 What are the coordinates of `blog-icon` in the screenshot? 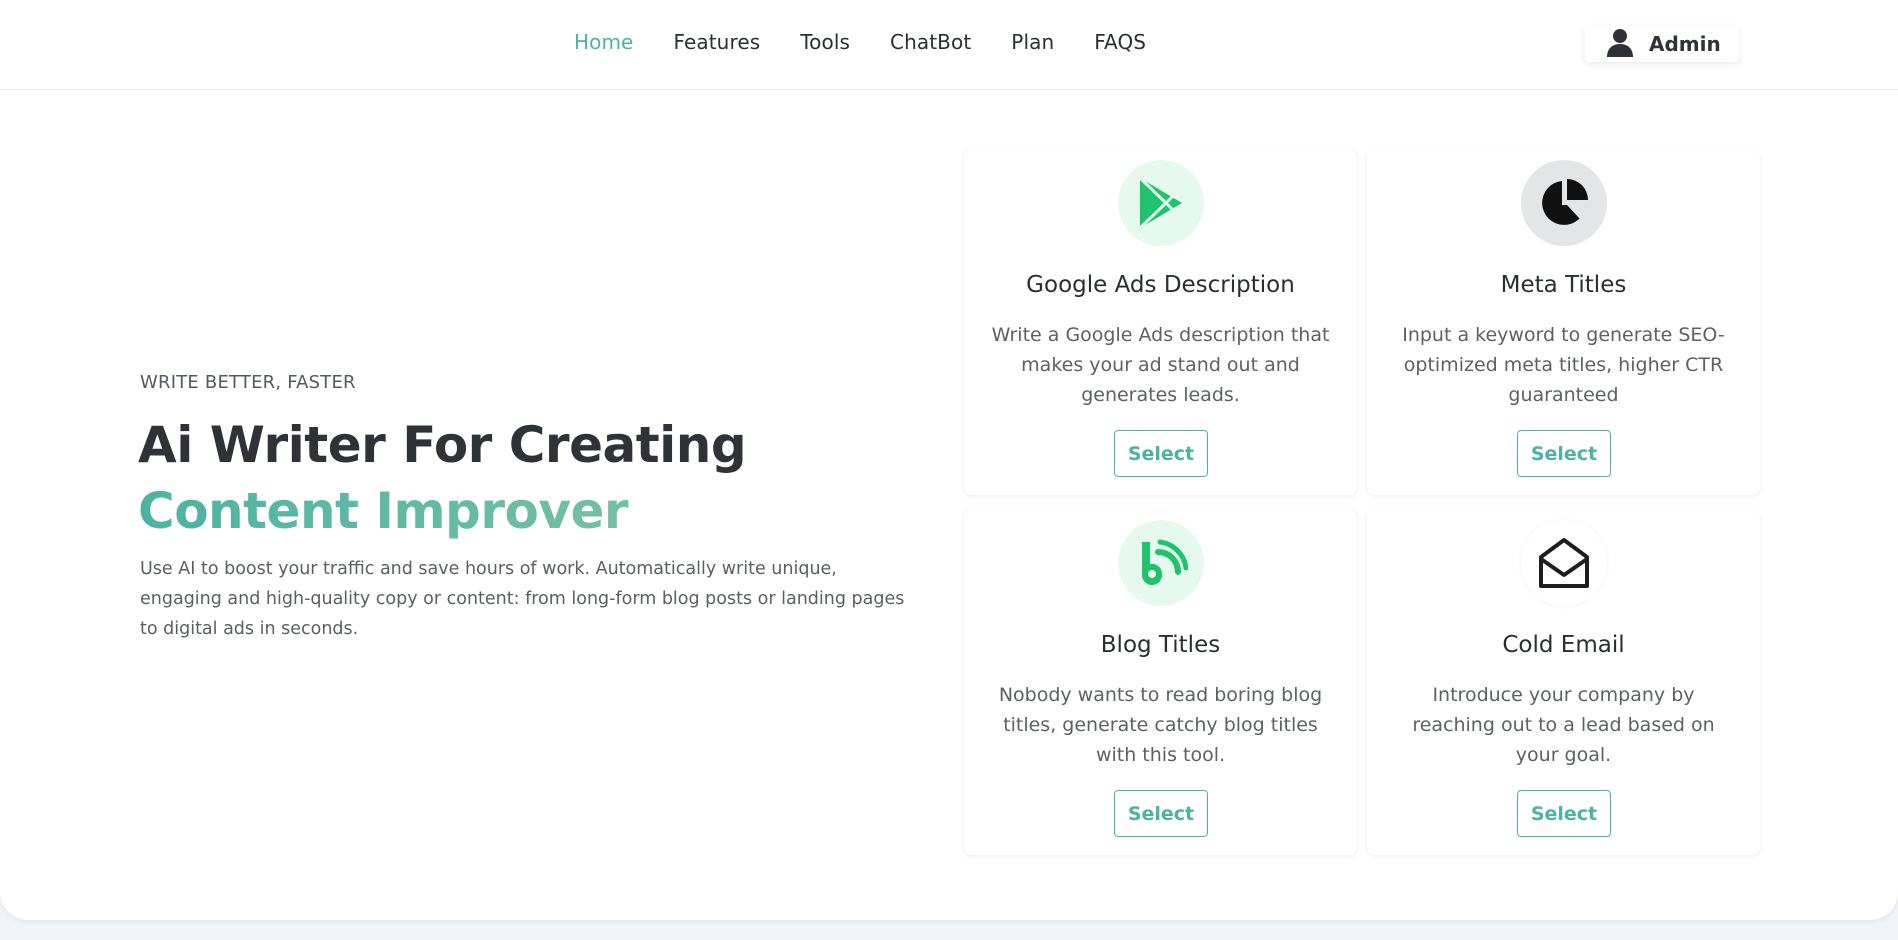 It's located at (1161, 563).